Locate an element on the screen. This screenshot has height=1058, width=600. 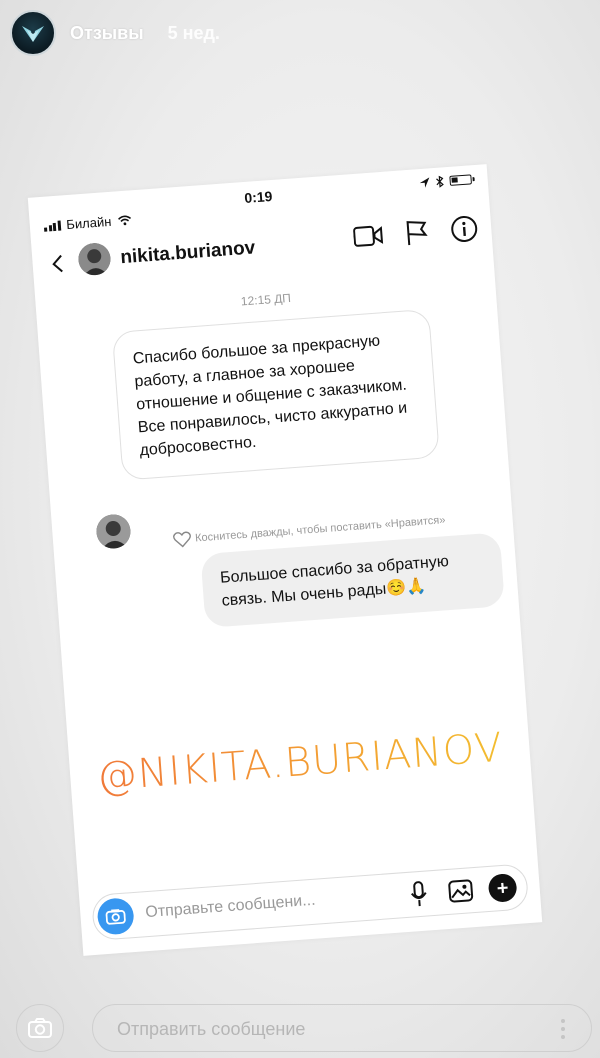
header-actions is located at coordinates (416, 232).